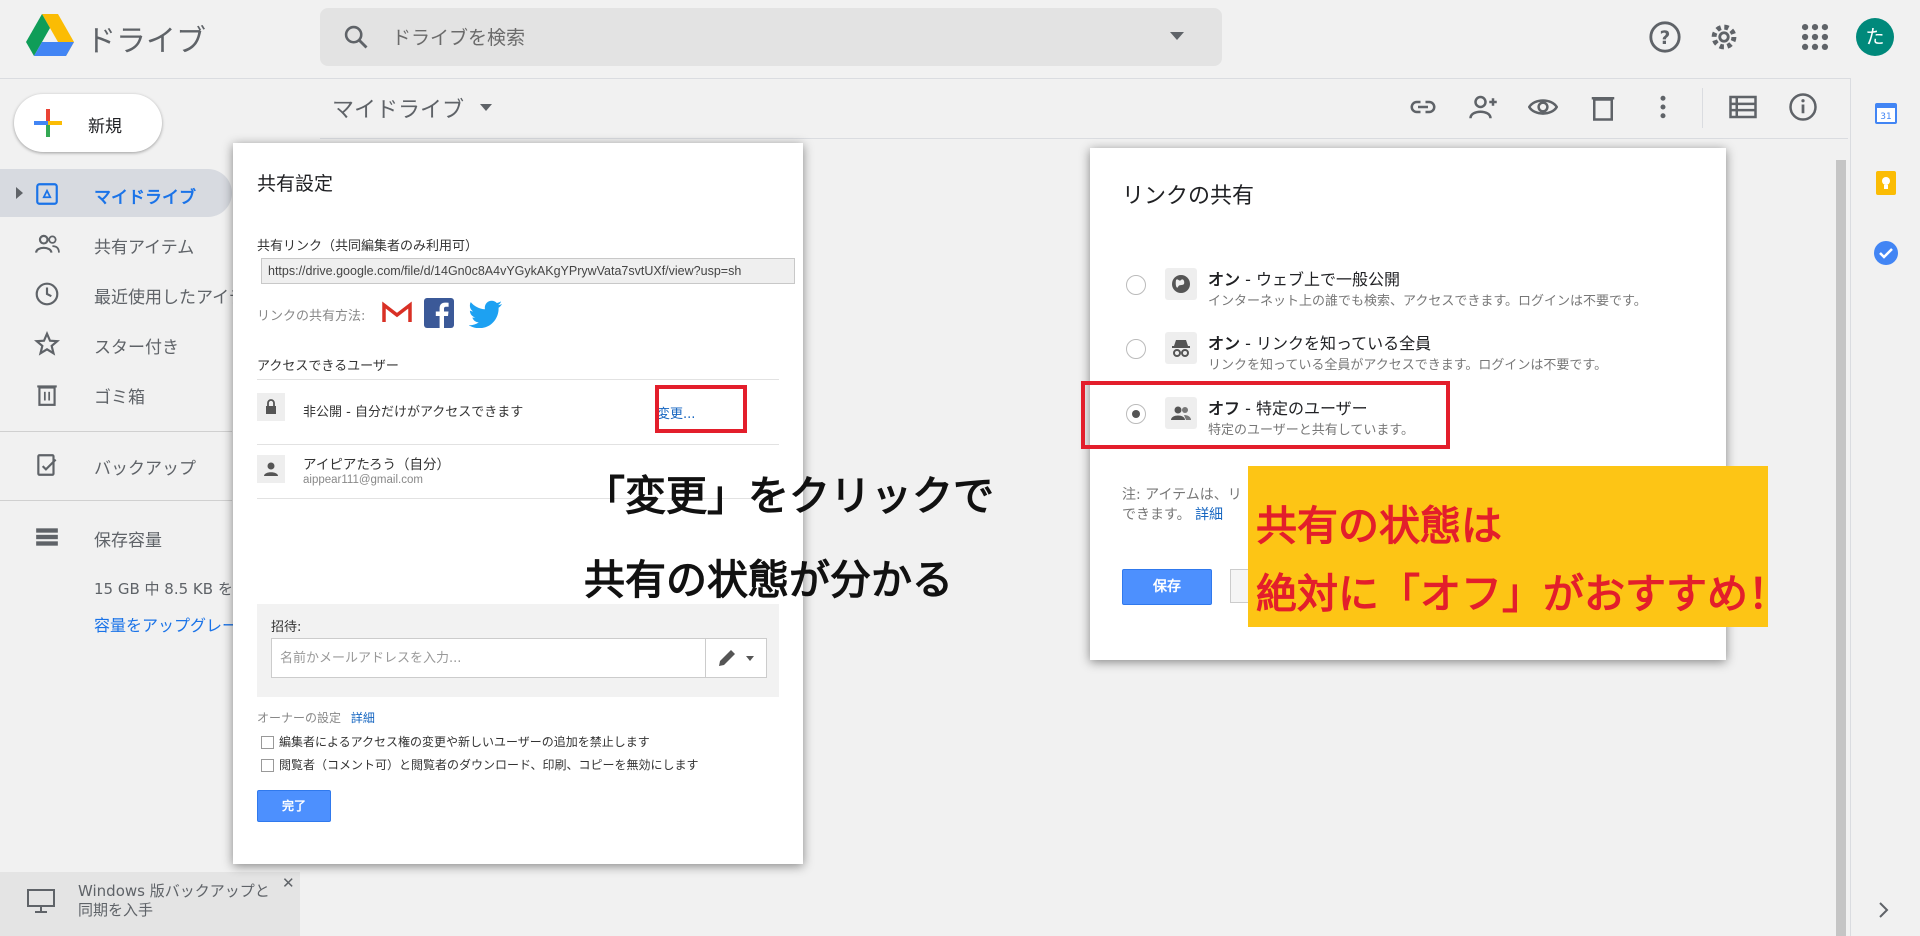 This screenshot has width=1920, height=936. I want to click on option-link-title: オン - リンクを知っている全員, so click(1319, 342).